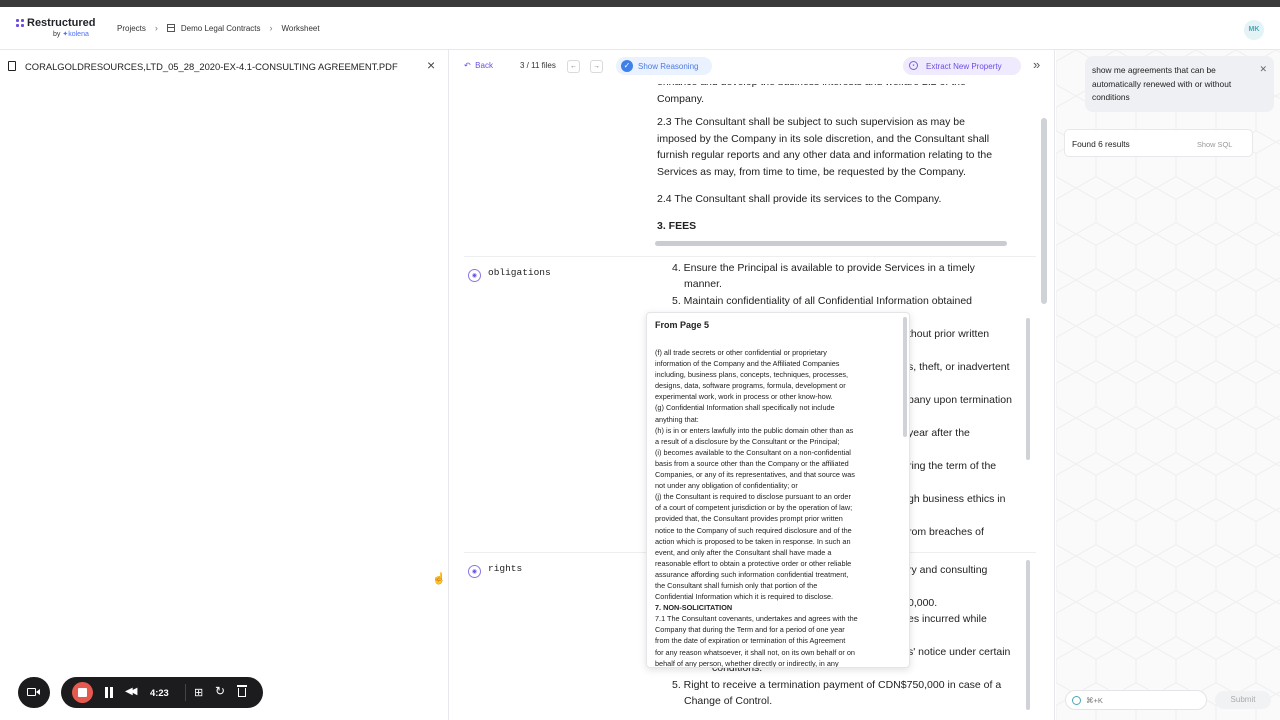  I want to click on list-item: year after the, so click(939, 433).